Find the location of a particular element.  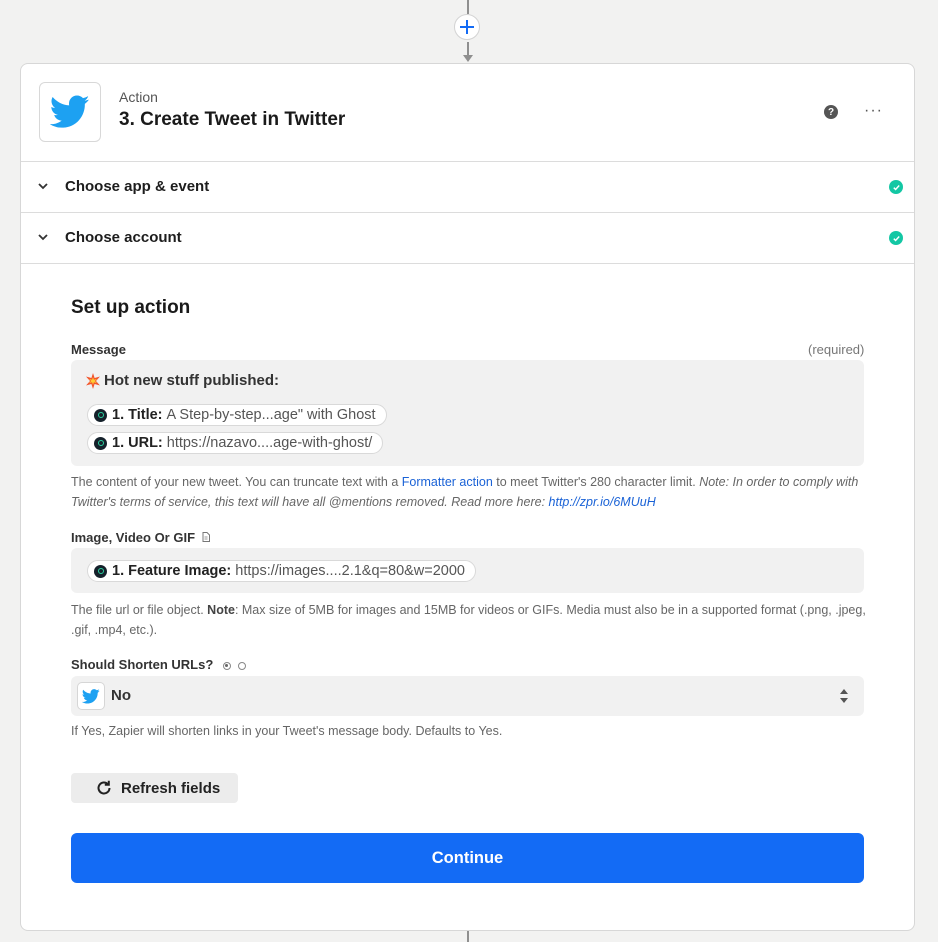

setup-title: Set up action is located at coordinates (131, 307).